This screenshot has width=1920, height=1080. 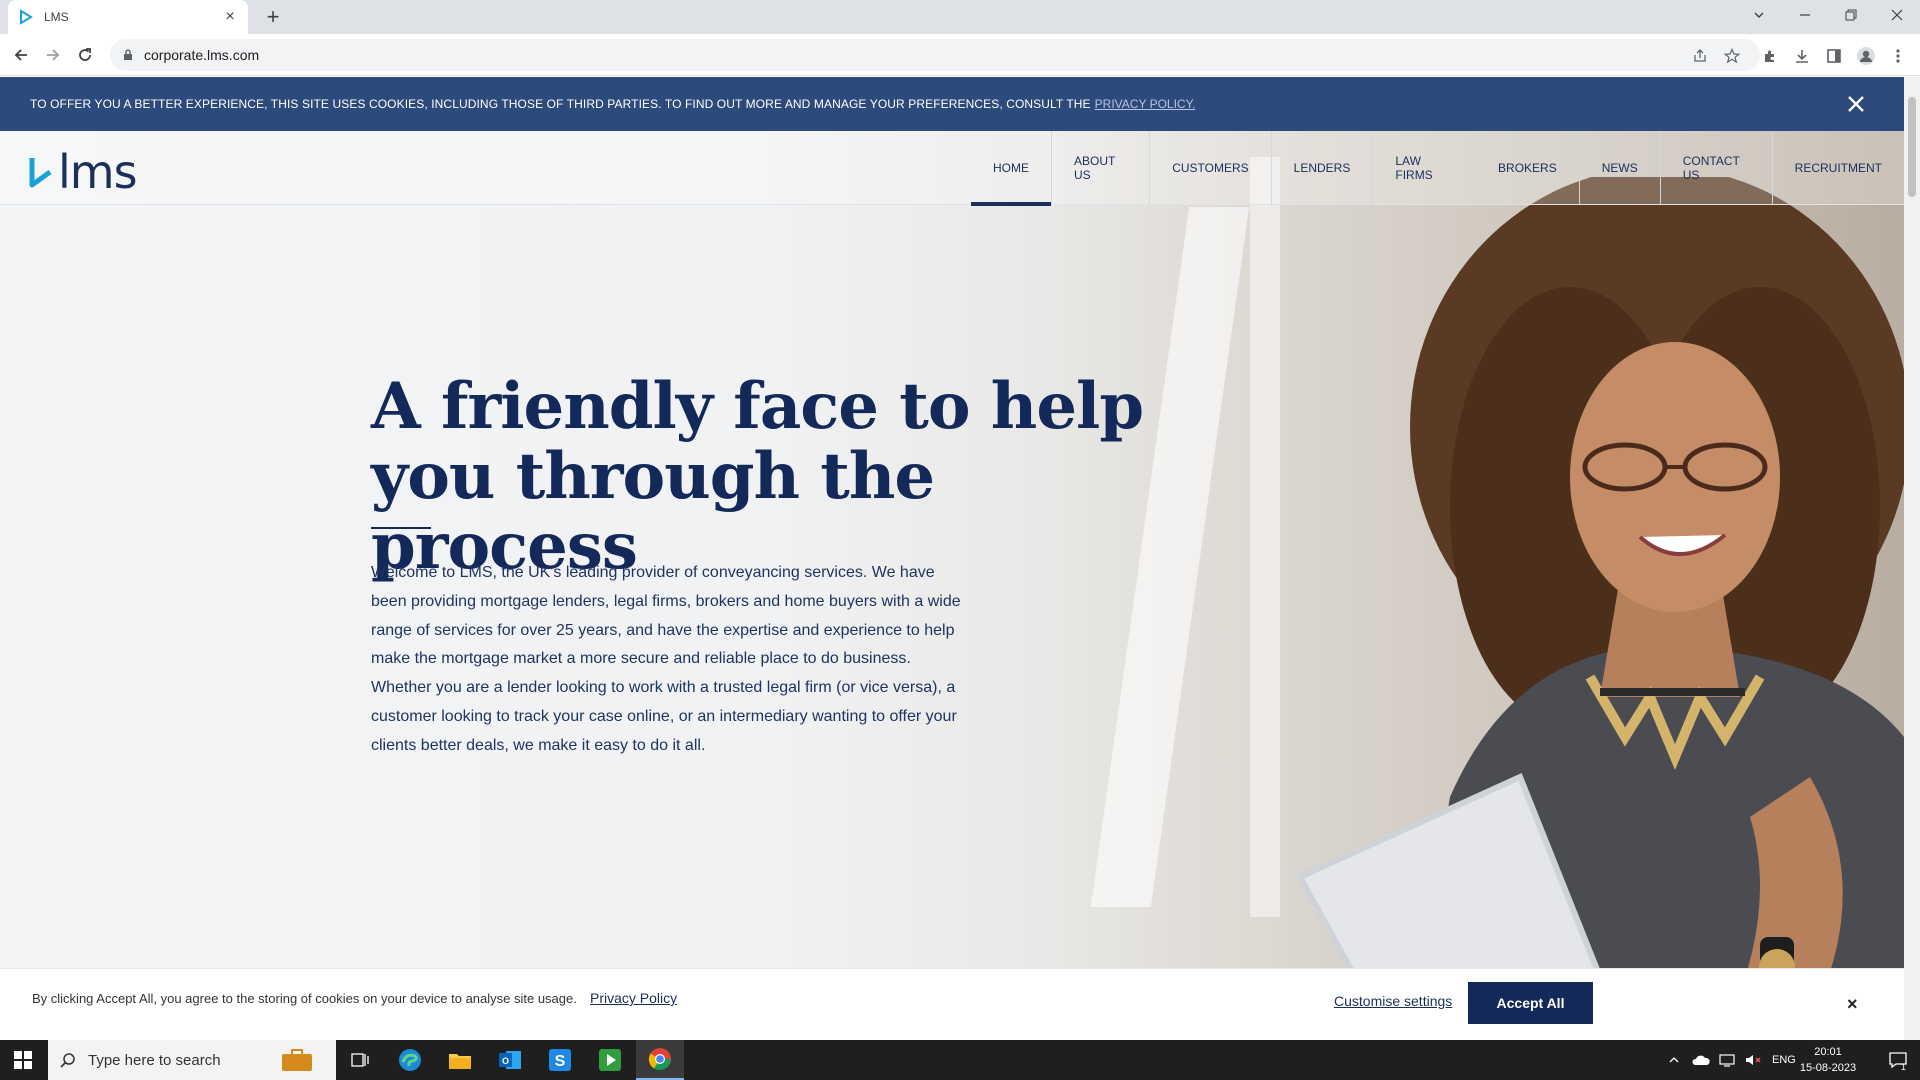 I want to click on windows-logo-icon, so click(x=23, y=1060).